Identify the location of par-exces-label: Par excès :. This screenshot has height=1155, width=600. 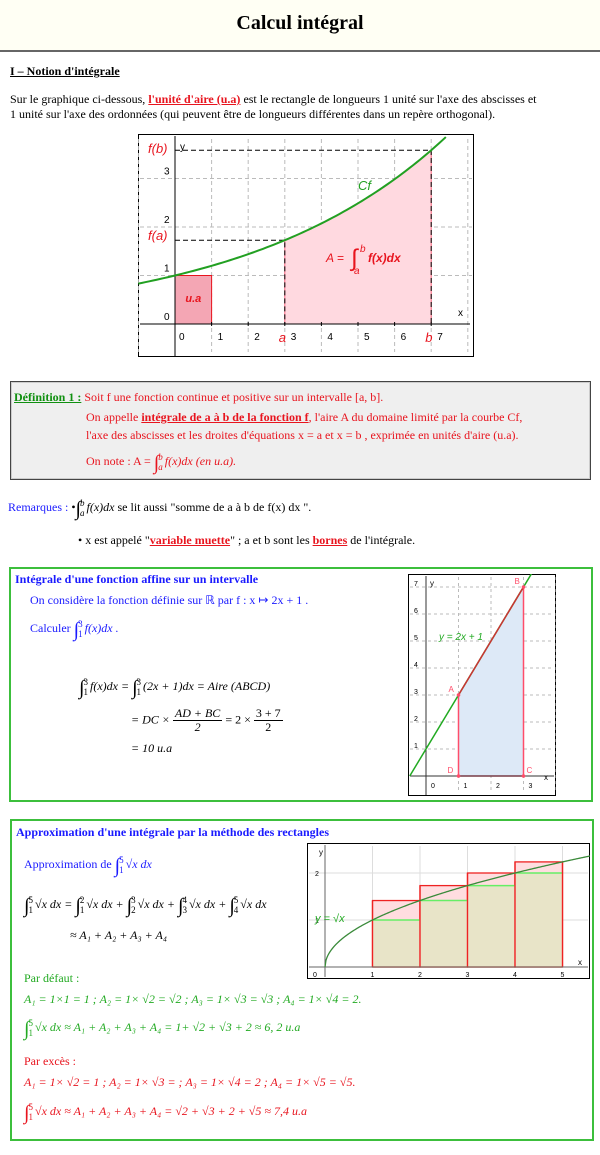
(50, 1061).